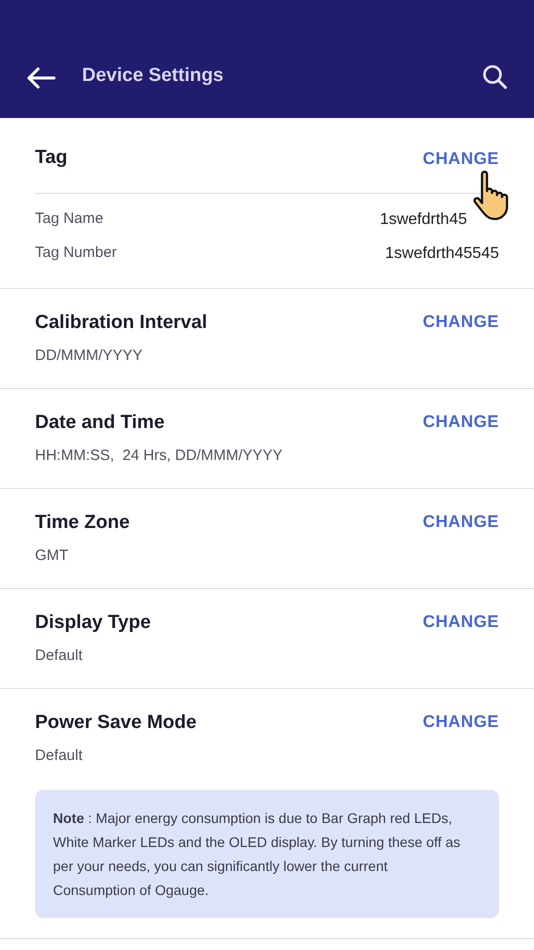 The height and width of the screenshot is (950, 534). Describe the element at coordinates (121, 322) in the screenshot. I see `section-title: Calibration Interval` at that location.